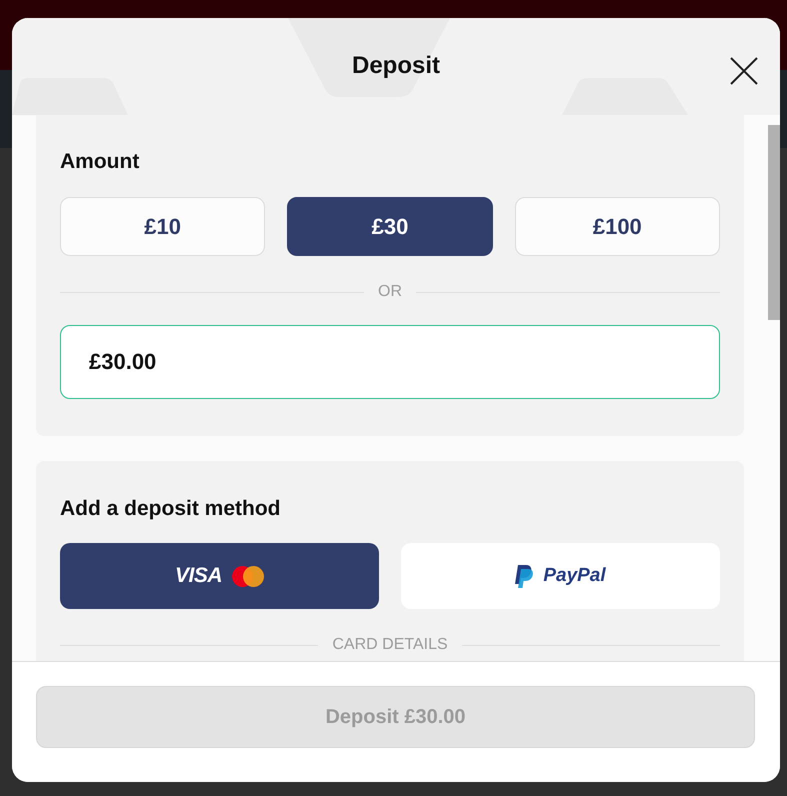 The image size is (787, 796). I want to click on card-brand-text: VISA, so click(198, 576).